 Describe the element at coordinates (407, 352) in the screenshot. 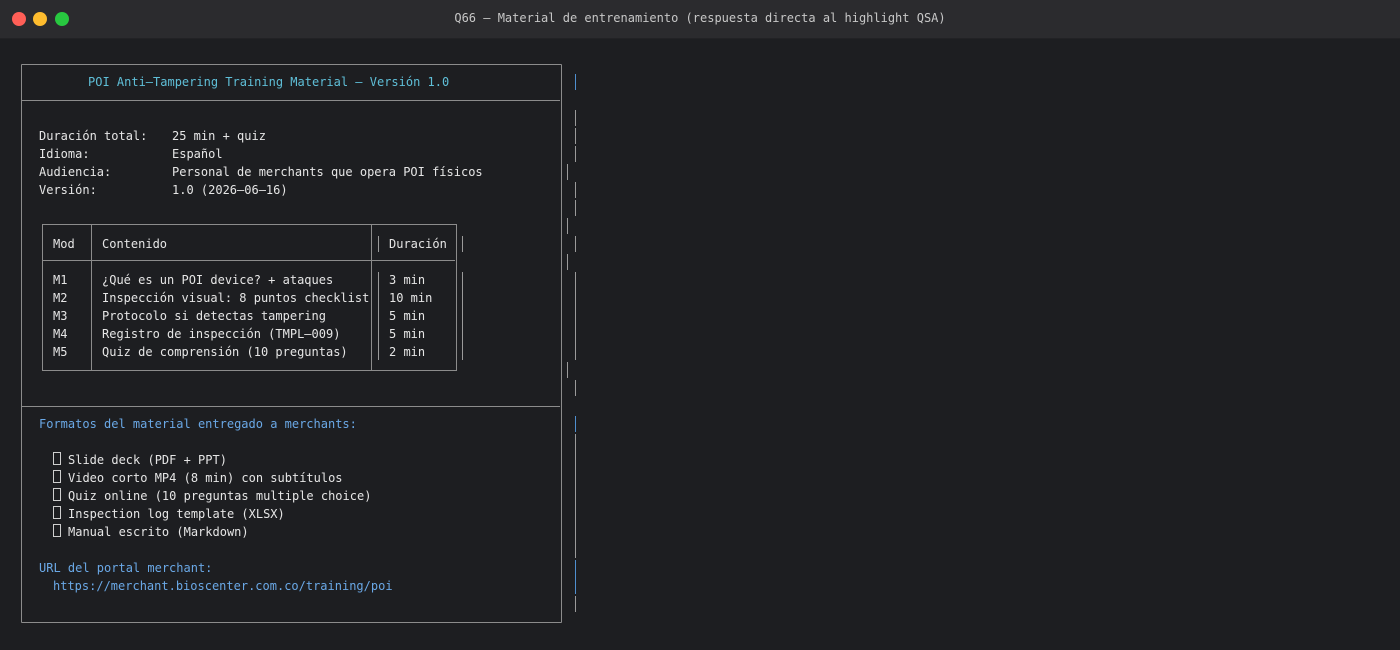

I see `table-cell: 2 min` at that location.